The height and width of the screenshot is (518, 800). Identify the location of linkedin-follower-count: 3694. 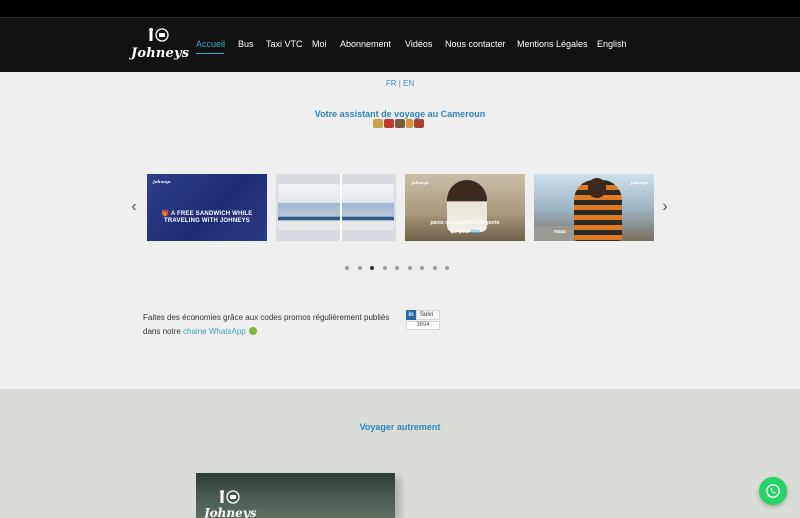
(423, 325).